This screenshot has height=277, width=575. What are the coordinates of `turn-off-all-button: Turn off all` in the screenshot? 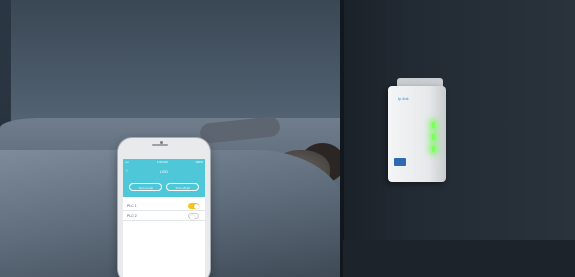 It's located at (182, 187).